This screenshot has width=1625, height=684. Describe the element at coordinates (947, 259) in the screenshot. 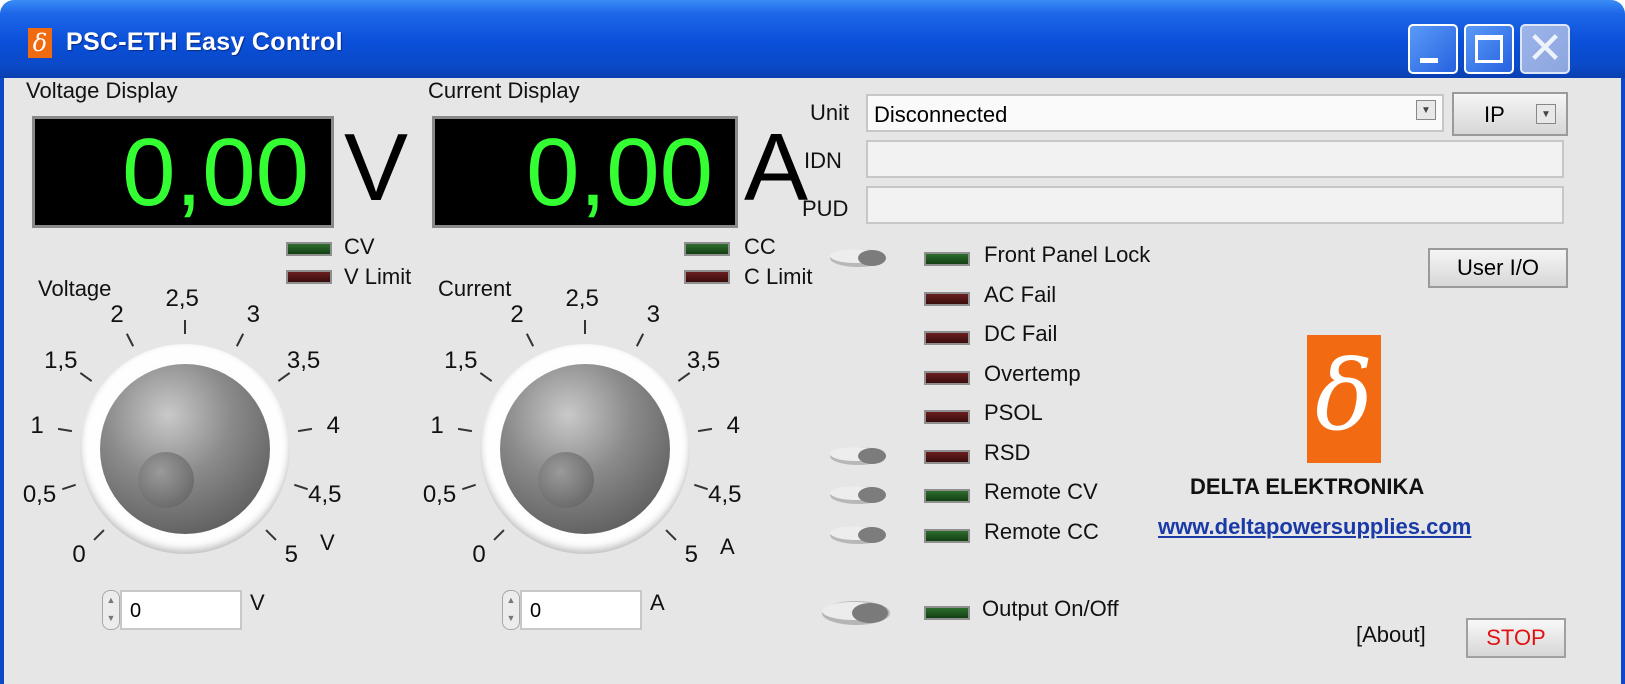

I see `status-led-front-panel-lock` at that location.